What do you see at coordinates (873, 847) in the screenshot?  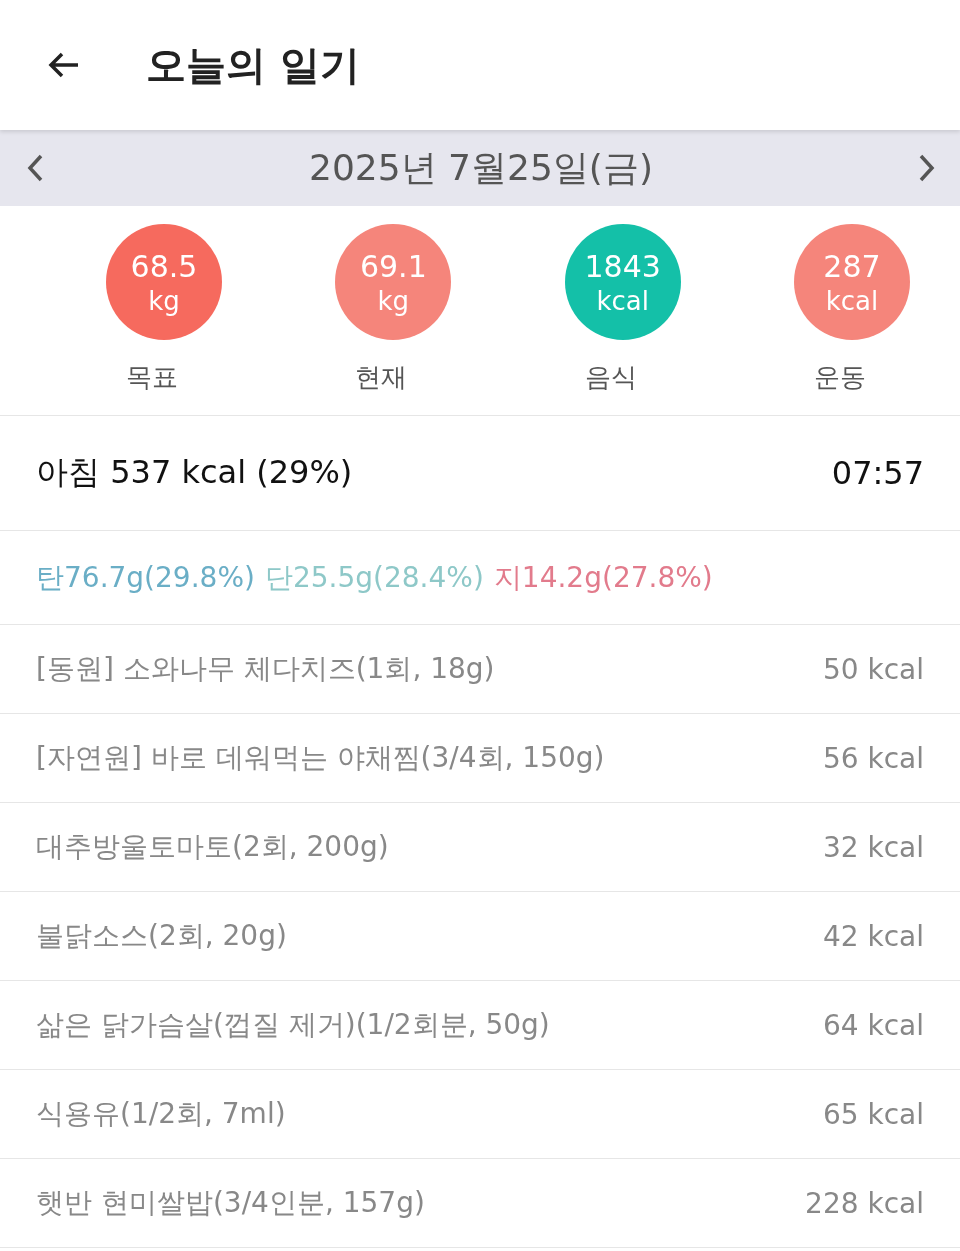 I see `food-calories: 32 kcal` at bounding box center [873, 847].